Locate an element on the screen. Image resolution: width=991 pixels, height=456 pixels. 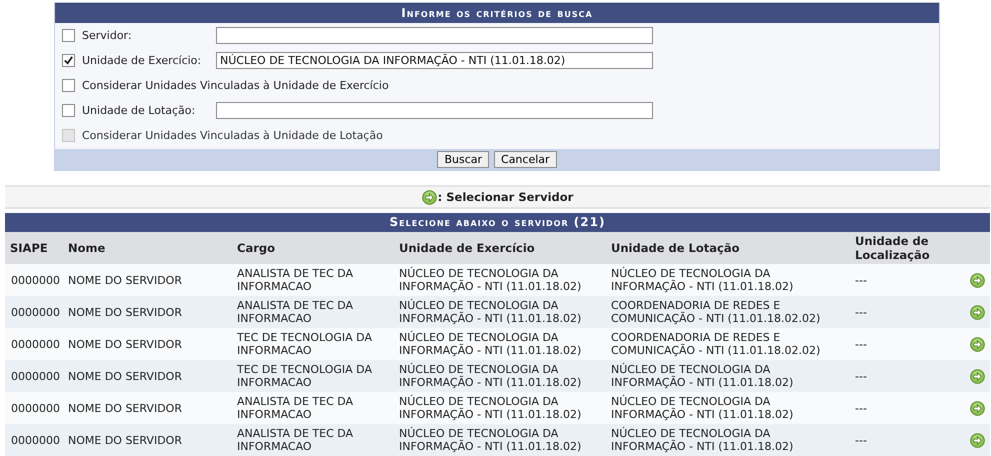
column-header: Nome is located at coordinates (147, 248).